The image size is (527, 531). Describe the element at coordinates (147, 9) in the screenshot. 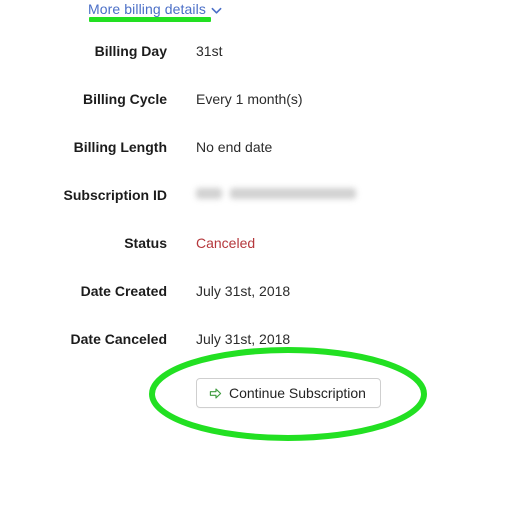

I see `more-billing-details-label: More billing details` at that location.